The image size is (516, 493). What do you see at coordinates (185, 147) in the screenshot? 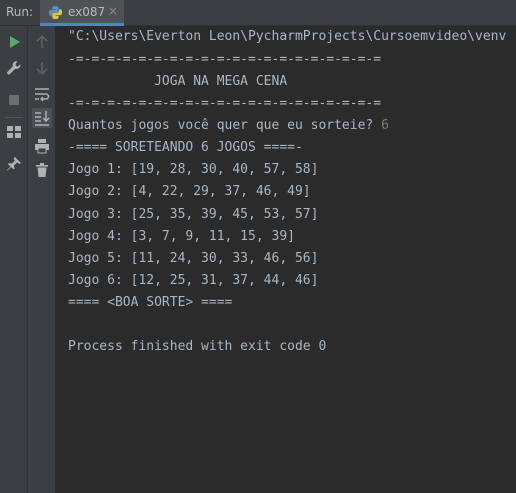
I see `console-line: -==== SORETEANDO 6 JOGOS ====-` at bounding box center [185, 147].